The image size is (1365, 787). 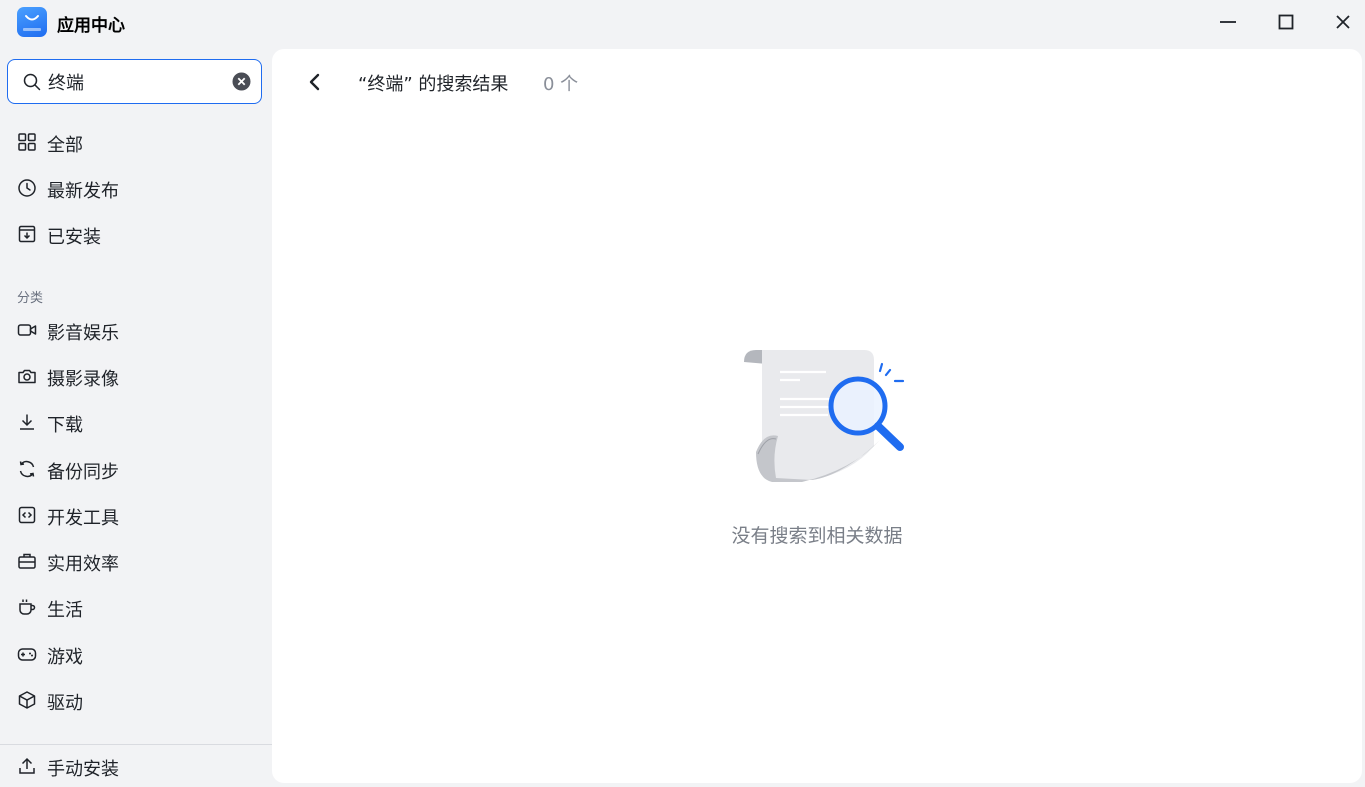 What do you see at coordinates (27, 188) in the screenshot?
I see `clock-icon` at bounding box center [27, 188].